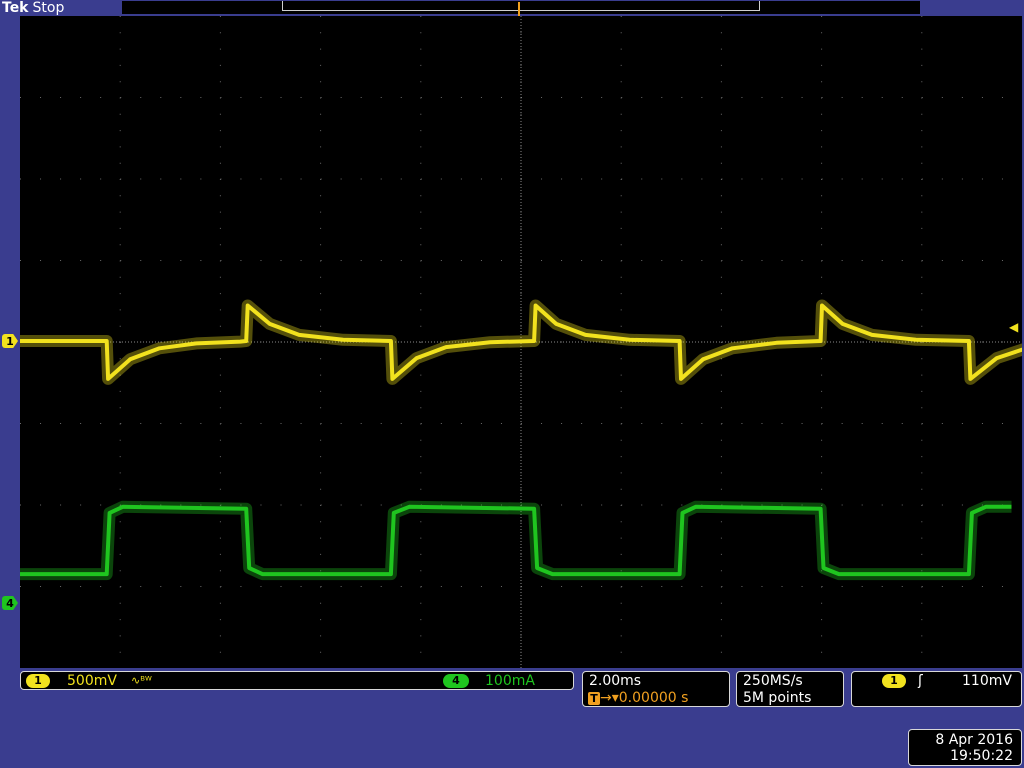 The image size is (1024, 768). I want to click on trace-ch4, so click(516, 540).